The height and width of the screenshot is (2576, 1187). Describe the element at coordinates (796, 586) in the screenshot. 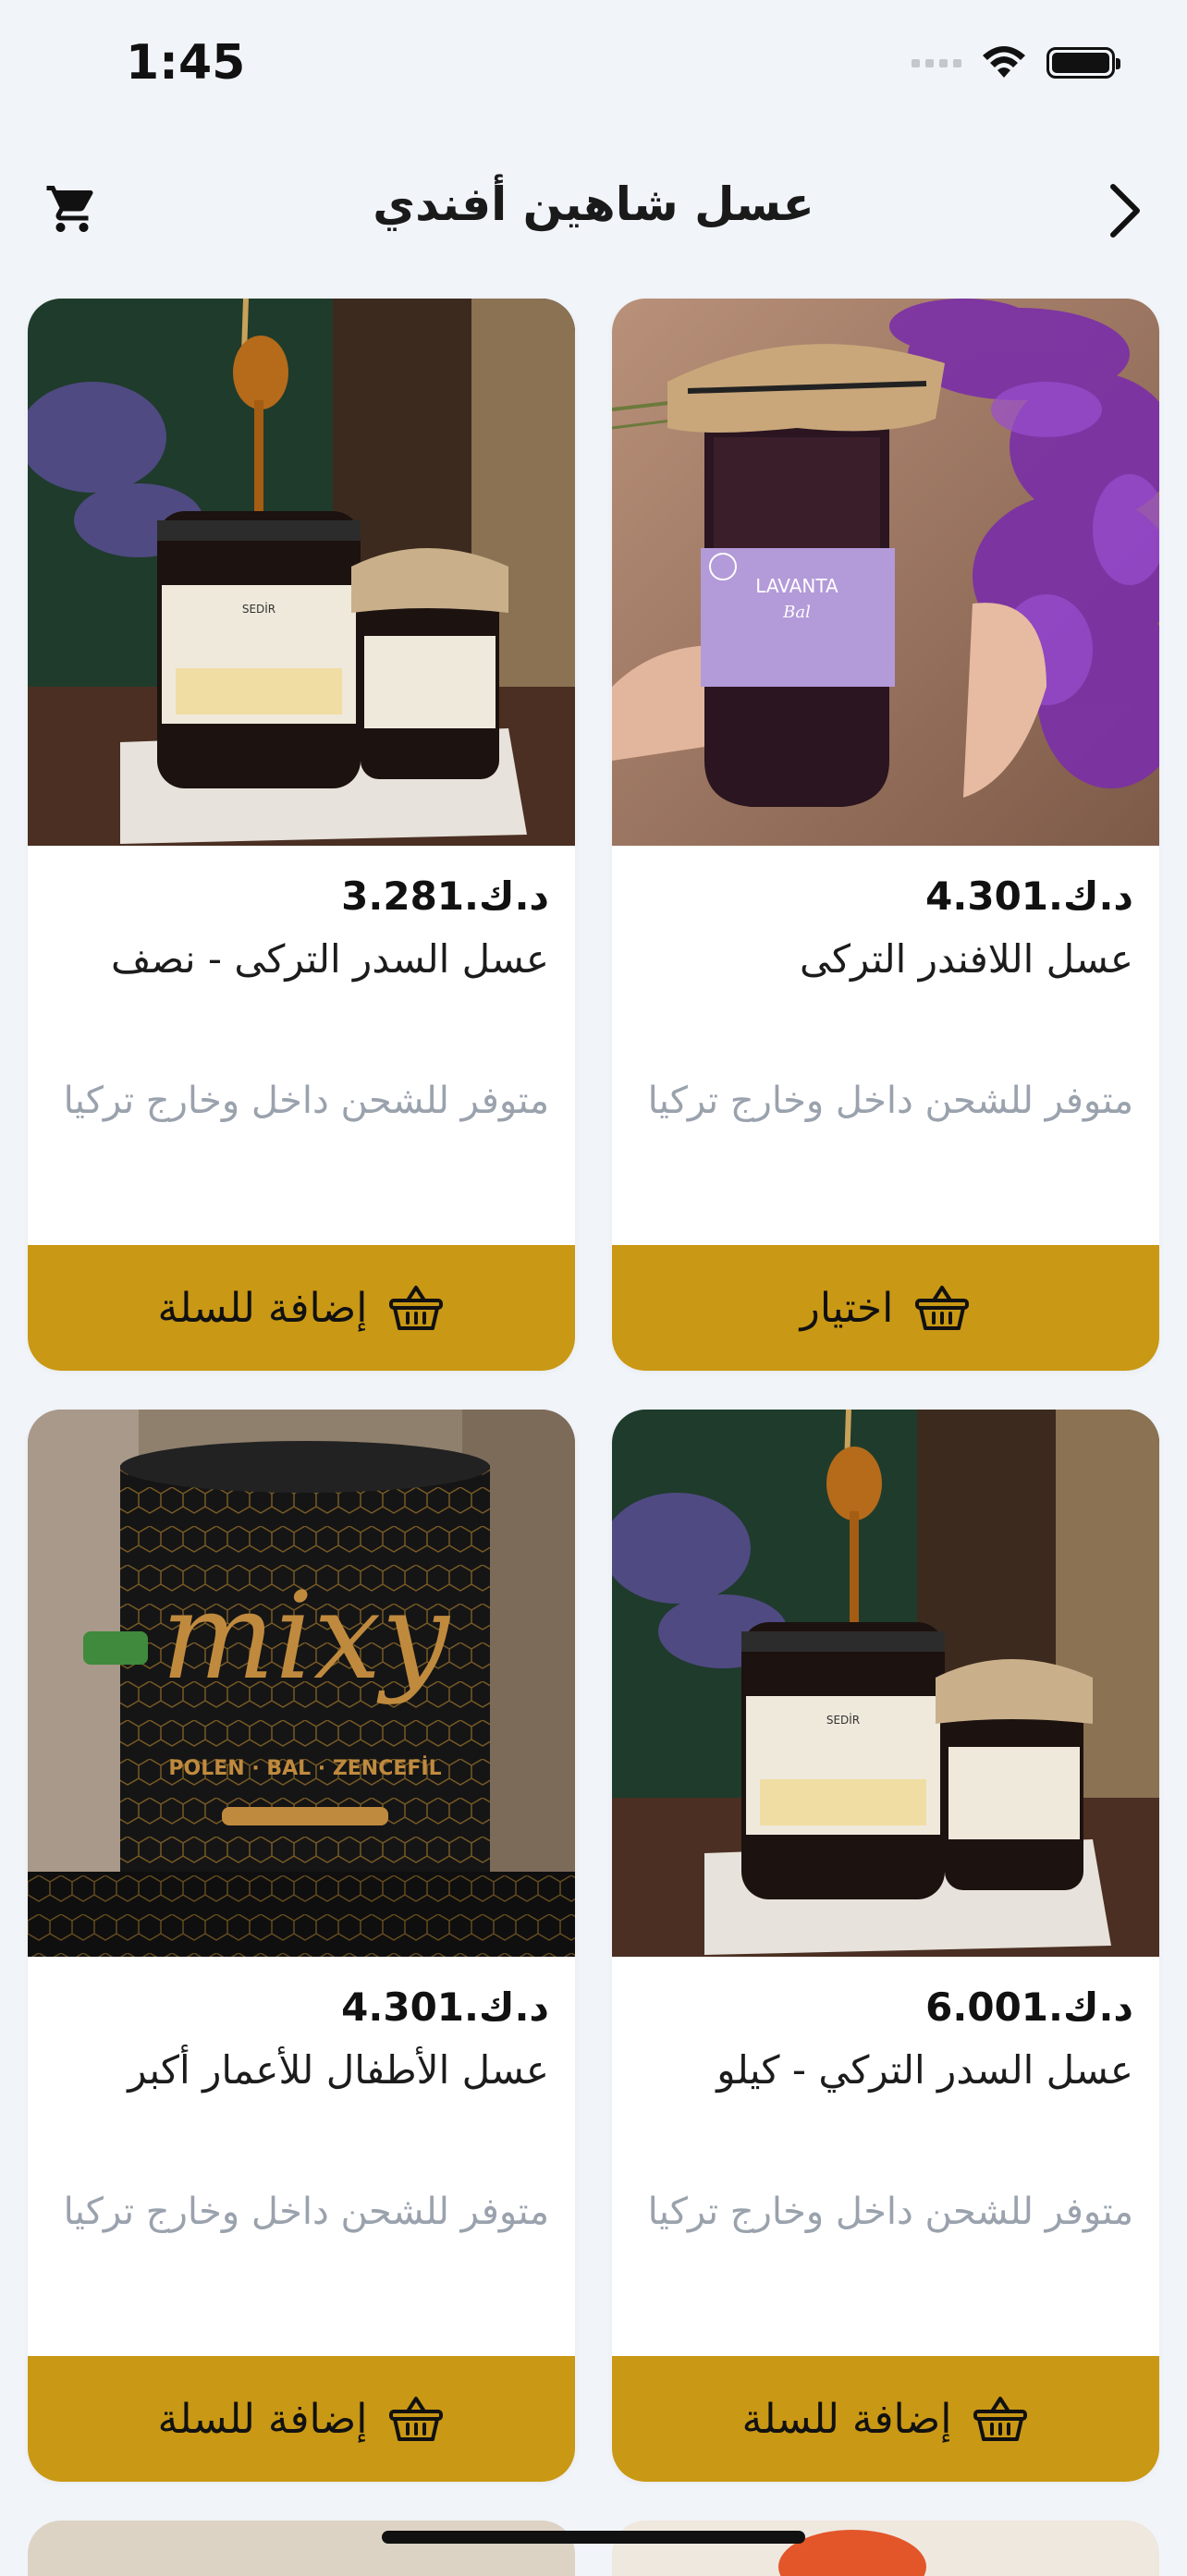

I see `jar-label-text: LAVANTA` at that location.